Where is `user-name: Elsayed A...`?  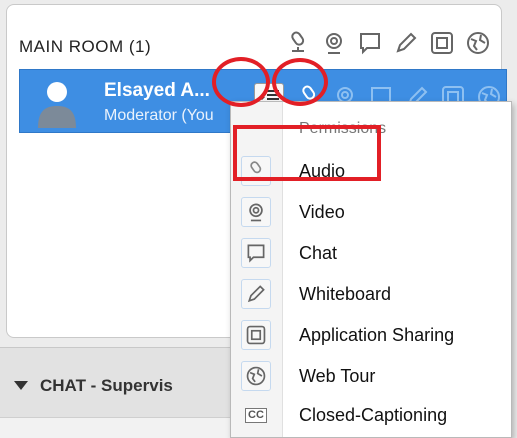 user-name: Elsayed A... is located at coordinates (157, 90).